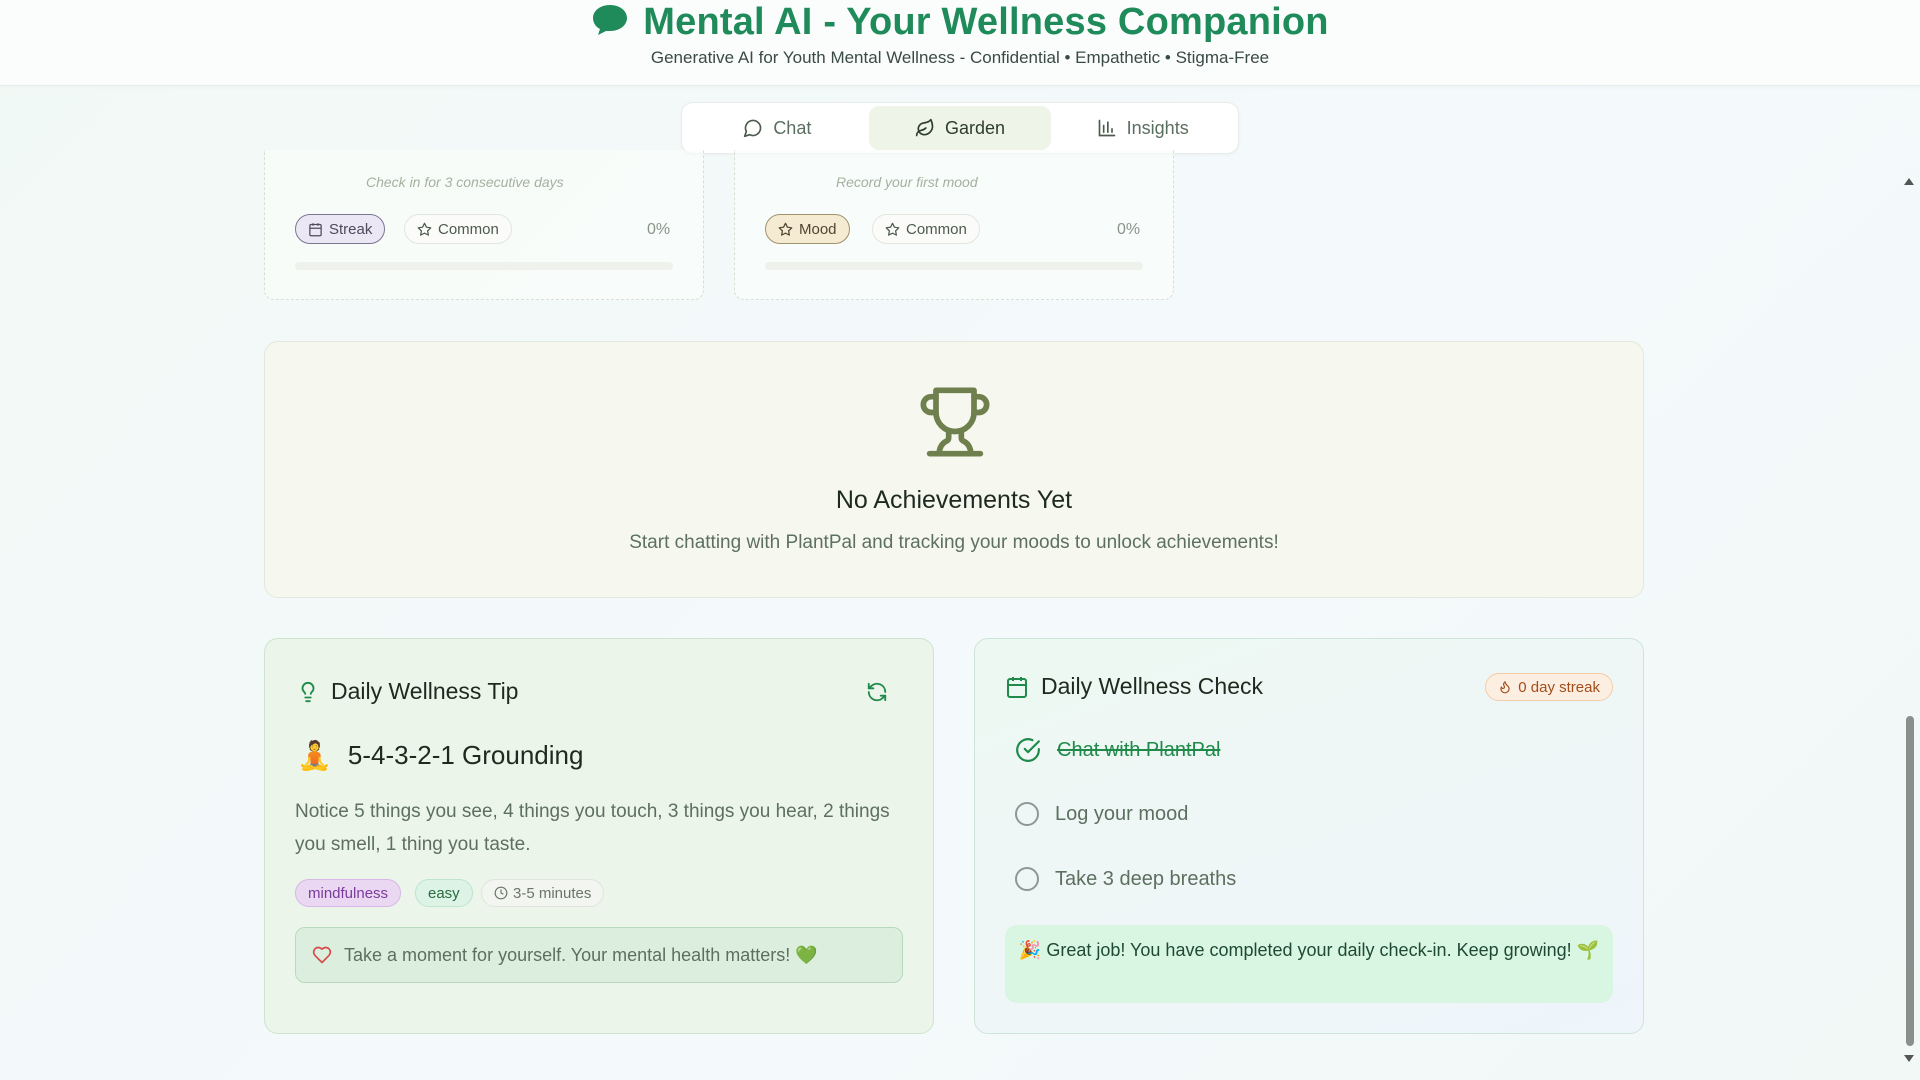 The width and height of the screenshot is (1920, 1080). What do you see at coordinates (1106, 128) in the screenshot?
I see `bar-chart-icon` at bounding box center [1106, 128].